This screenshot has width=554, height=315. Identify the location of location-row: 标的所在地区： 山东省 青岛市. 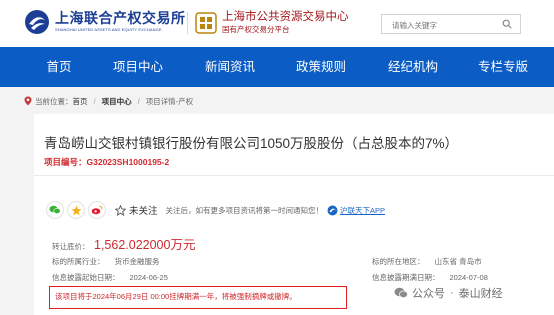
(427, 261).